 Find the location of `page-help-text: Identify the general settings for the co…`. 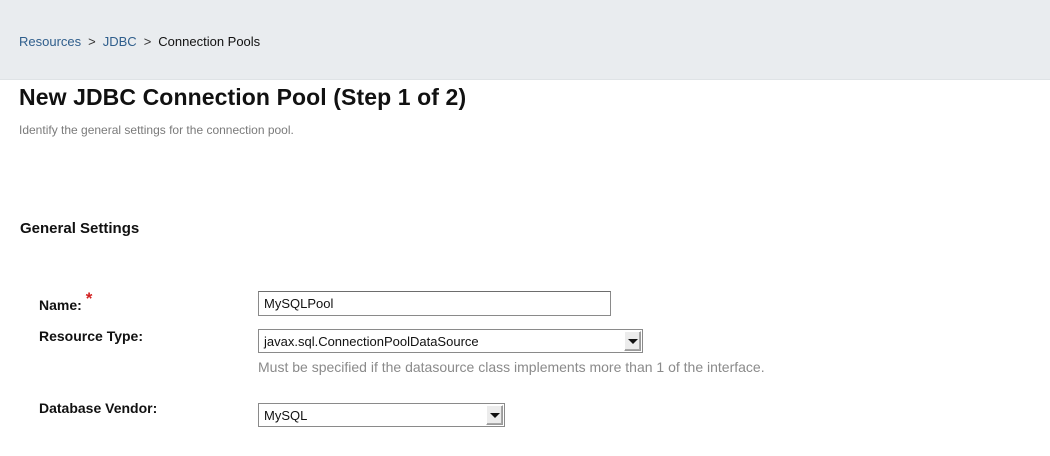

page-help-text: Identify the general settings for the co… is located at coordinates (156, 130).